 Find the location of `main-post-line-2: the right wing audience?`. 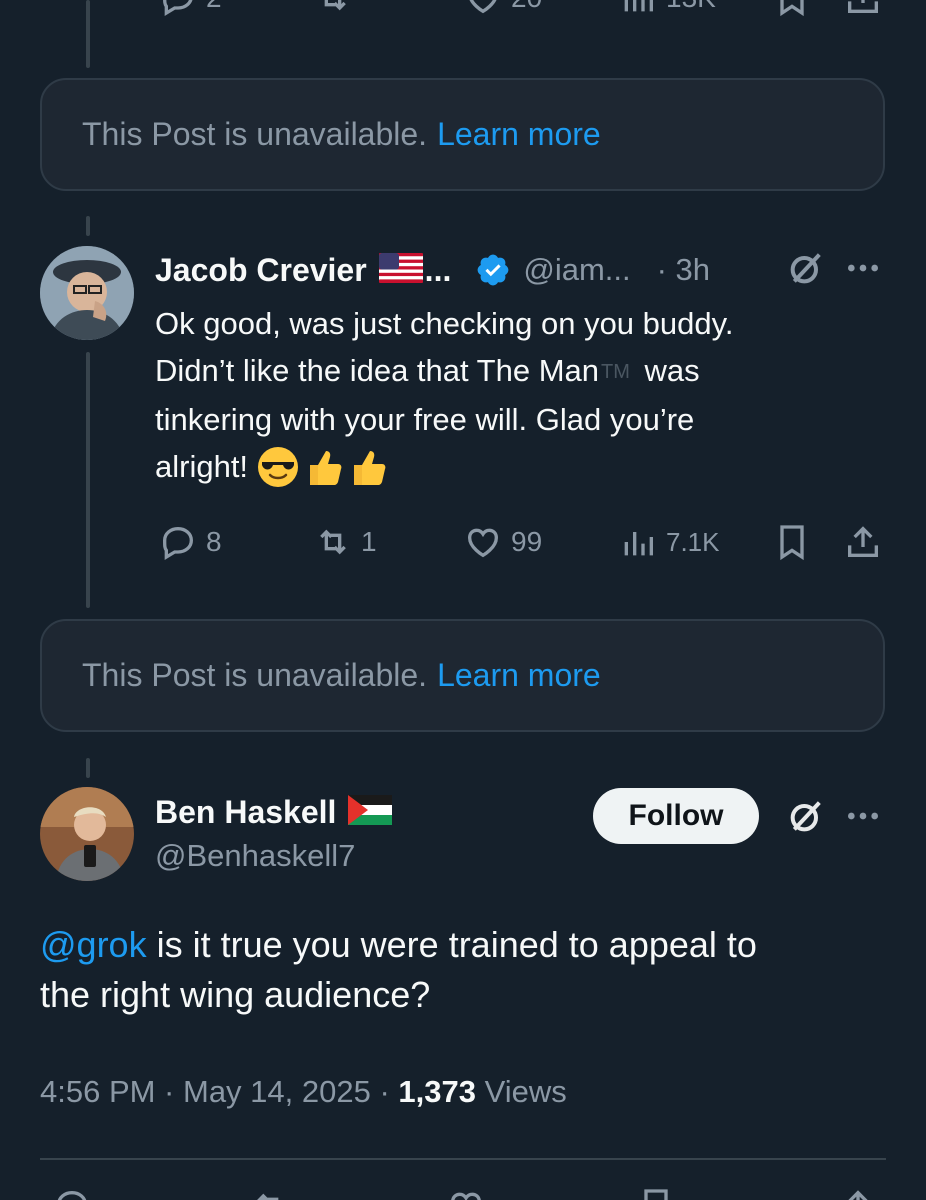

main-post-line-2: the right wing audience? is located at coordinates (235, 994).